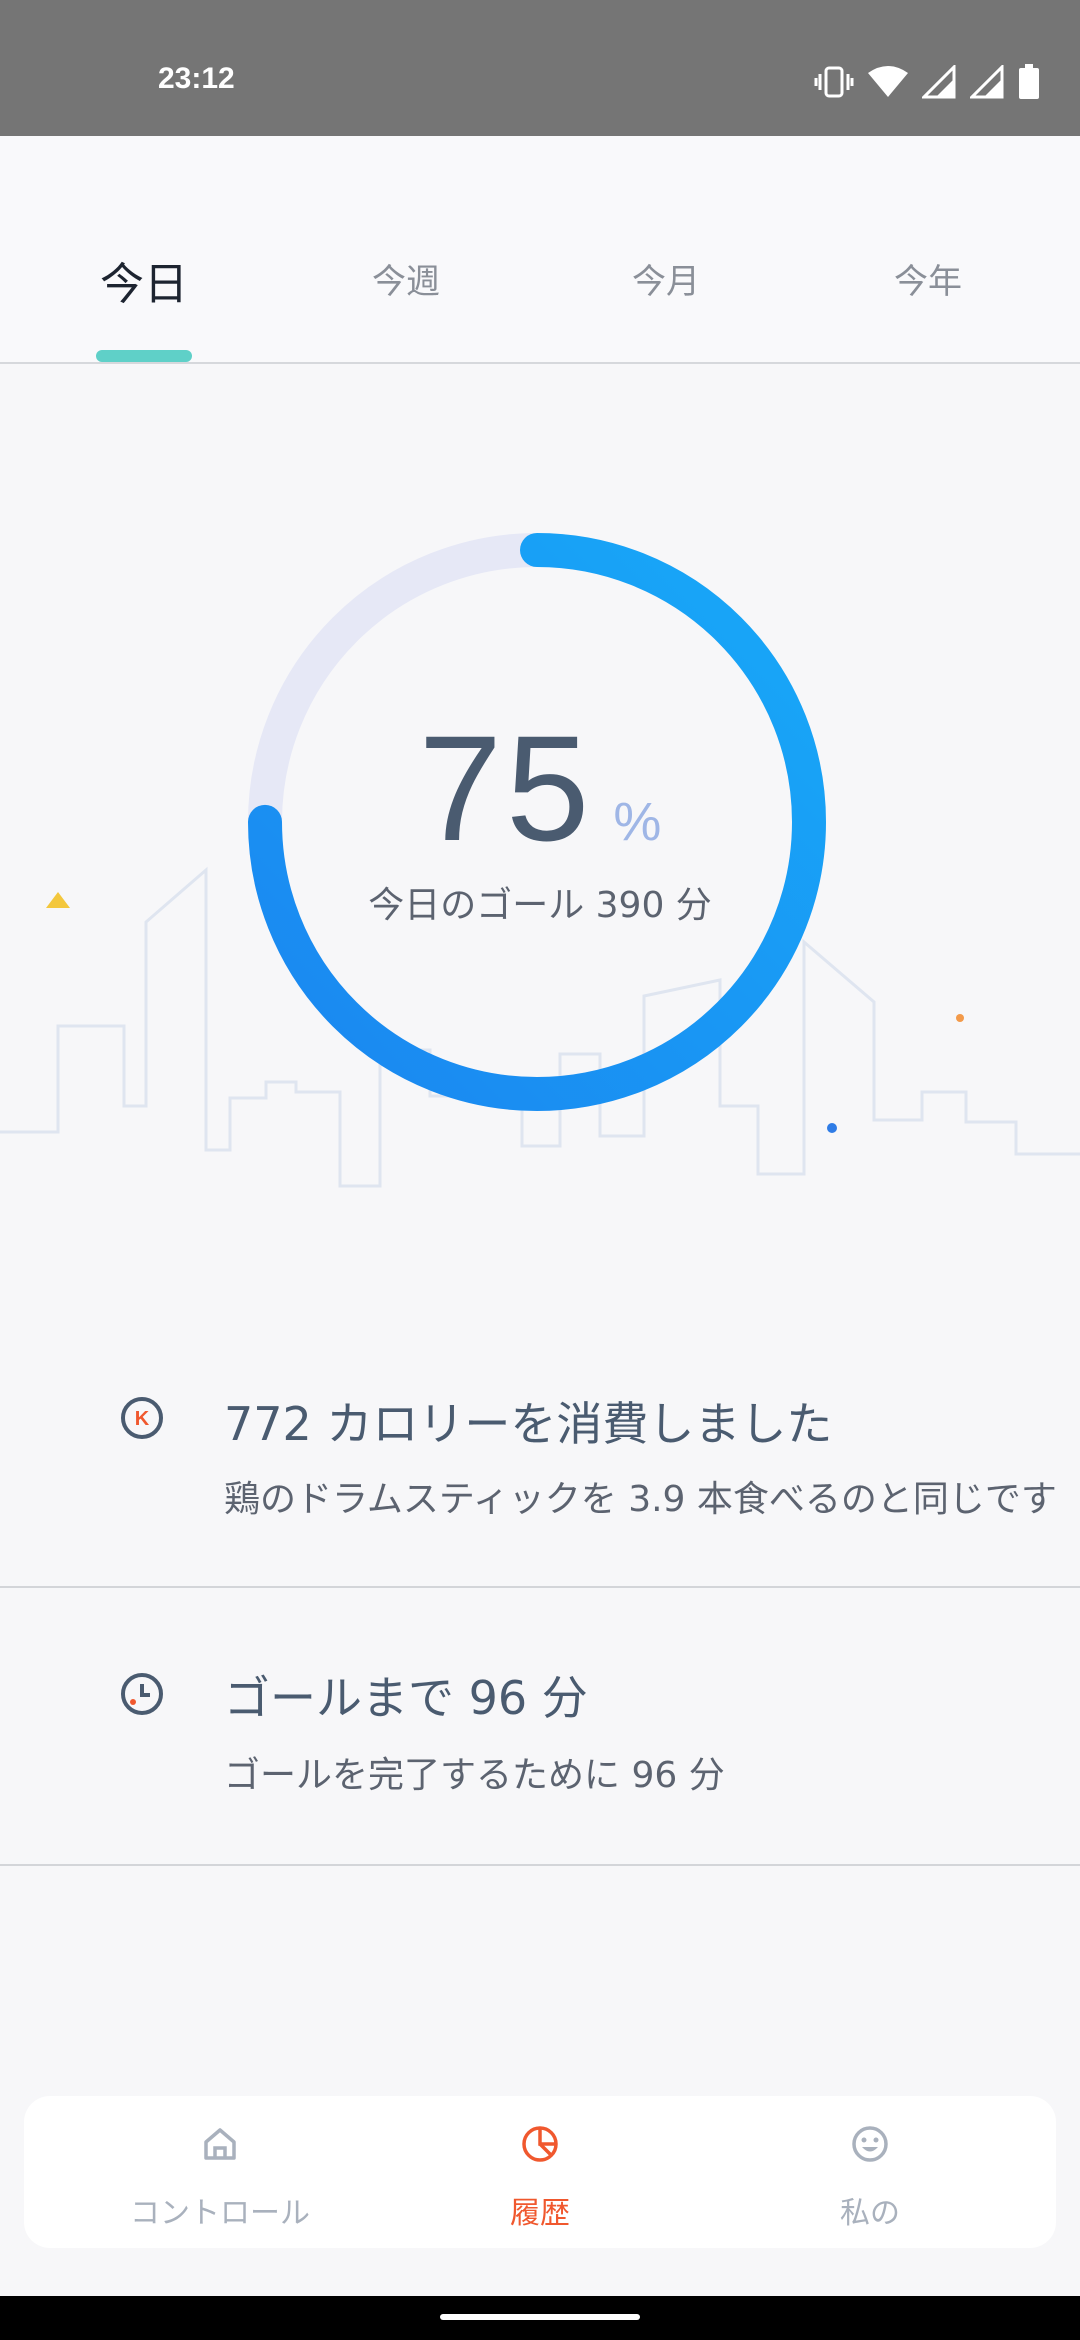 The width and height of the screenshot is (1080, 2340). Describe the element at coordinates (144, 356) in the screenshot. I see `tab-indicator` at that location.